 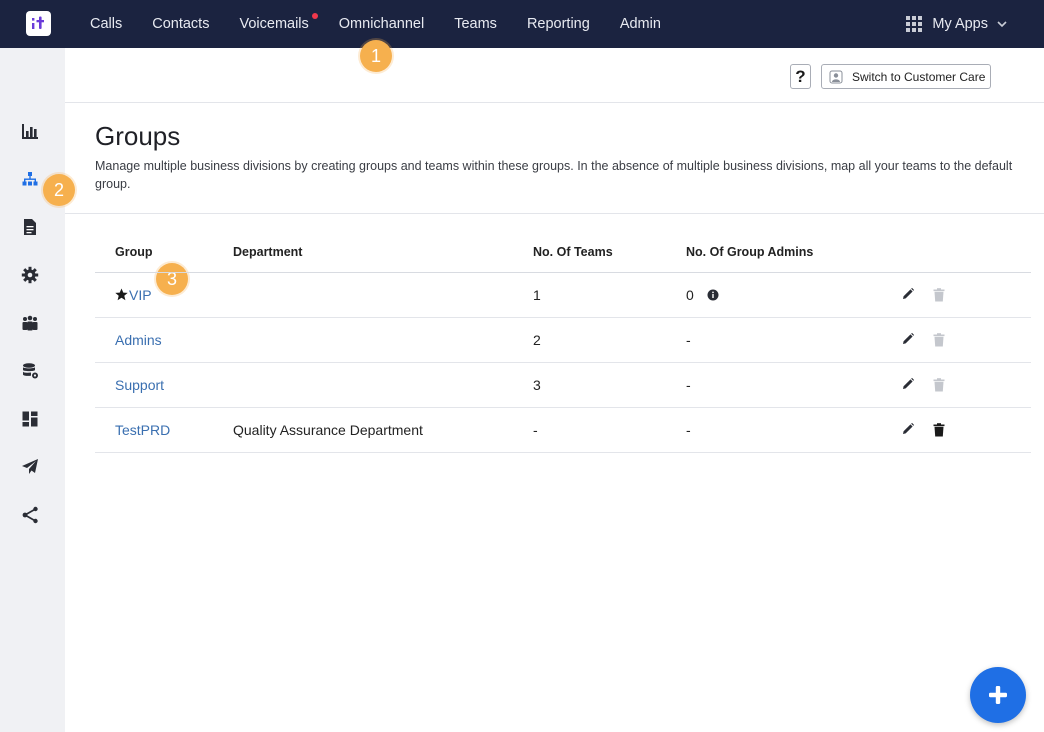 What do you see at coordinates (30, 323) in the screenshot?
I see `users-group-icon` at bounding box center [30, 323].